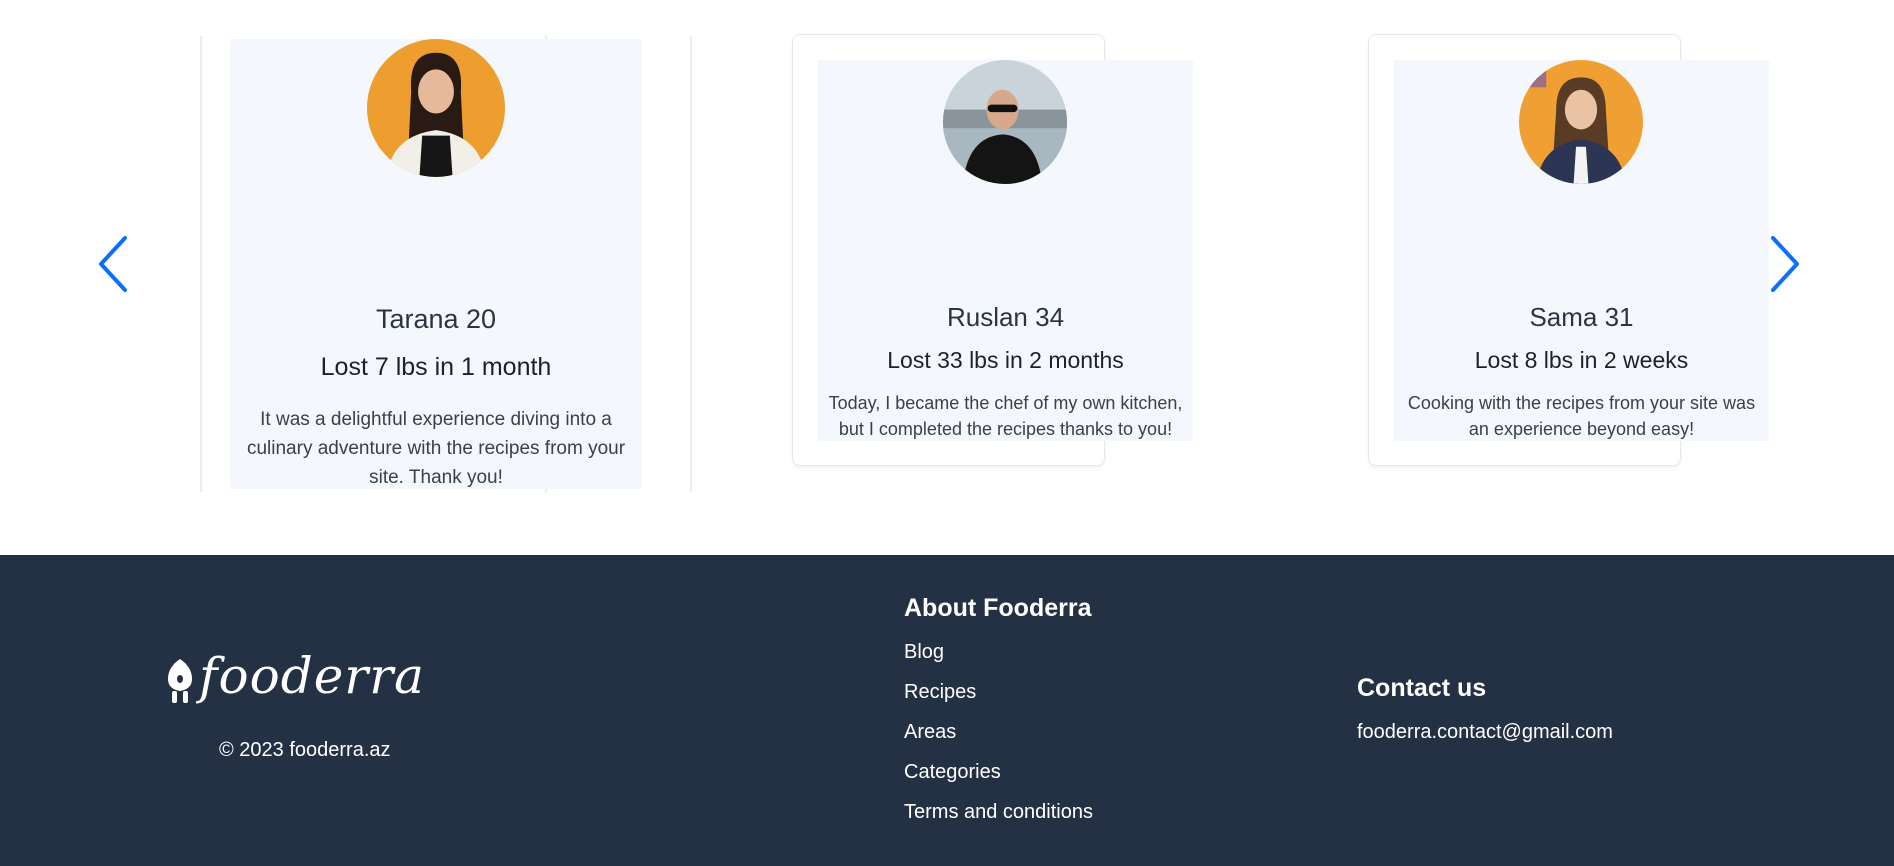  I want to click on footer-link-terms: Terms and conditions, so click(998, 812).